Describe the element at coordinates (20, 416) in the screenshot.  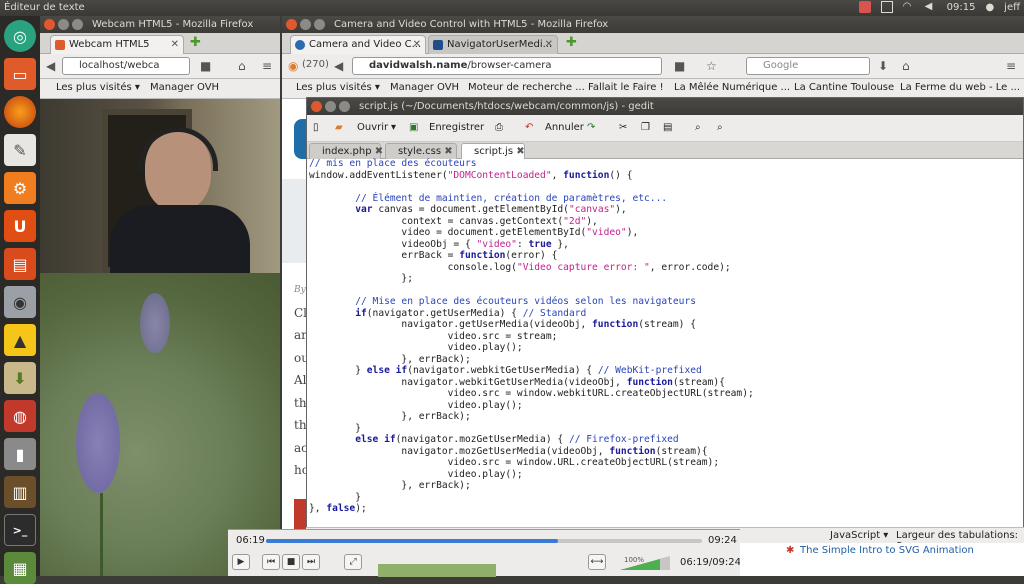
I see `update-icon: ◍` at that location.